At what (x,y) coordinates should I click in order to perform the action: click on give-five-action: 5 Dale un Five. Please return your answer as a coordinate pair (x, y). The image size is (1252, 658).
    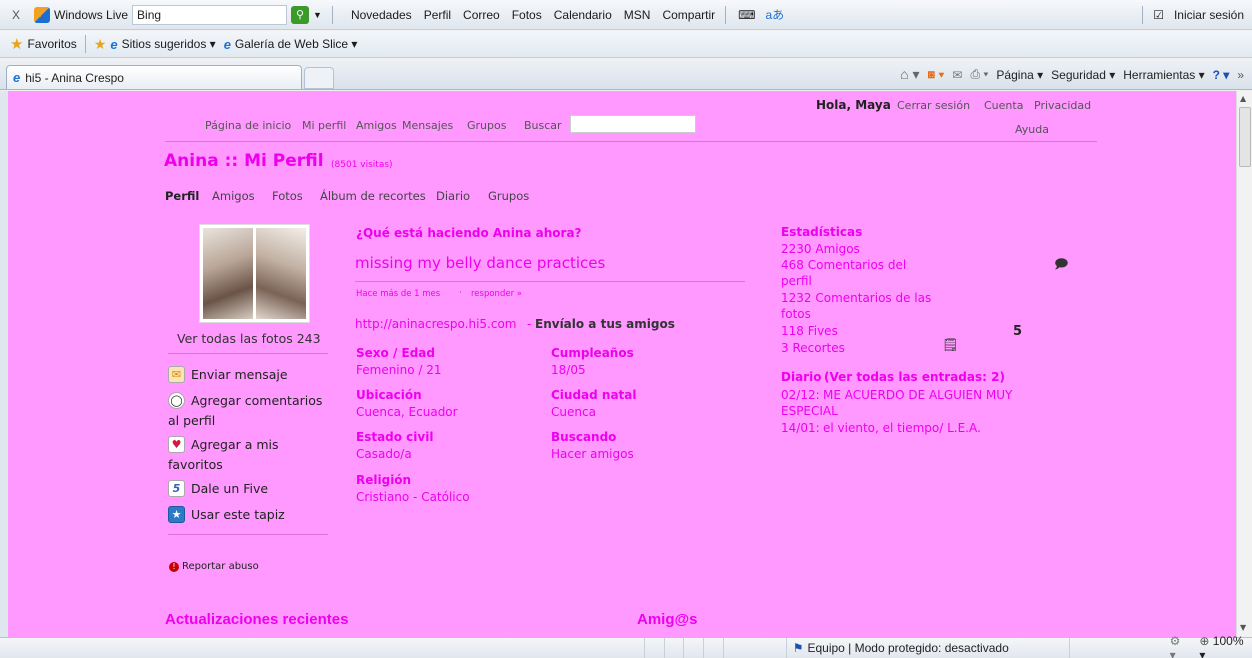
    Looking at the image, I should click on (218, 488).